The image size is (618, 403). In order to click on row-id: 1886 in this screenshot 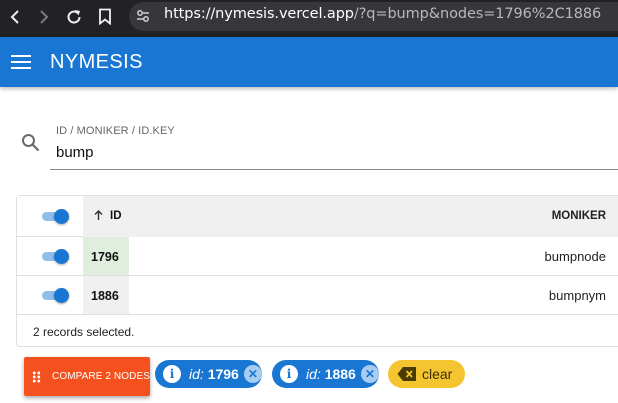, I will do `click(105, 296)`.